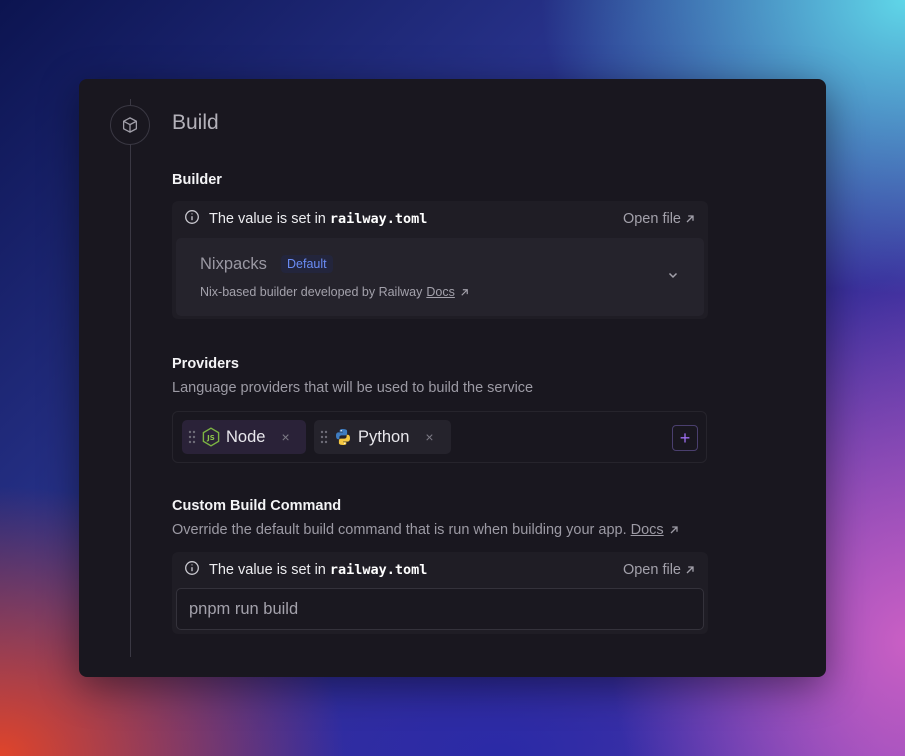 The height and width of the screenshot is (756, 905). What do you see at coordinates (233, 264) in the screenshot?
I see `builder-name: Nixpacks` at bounding box center [233, 264].